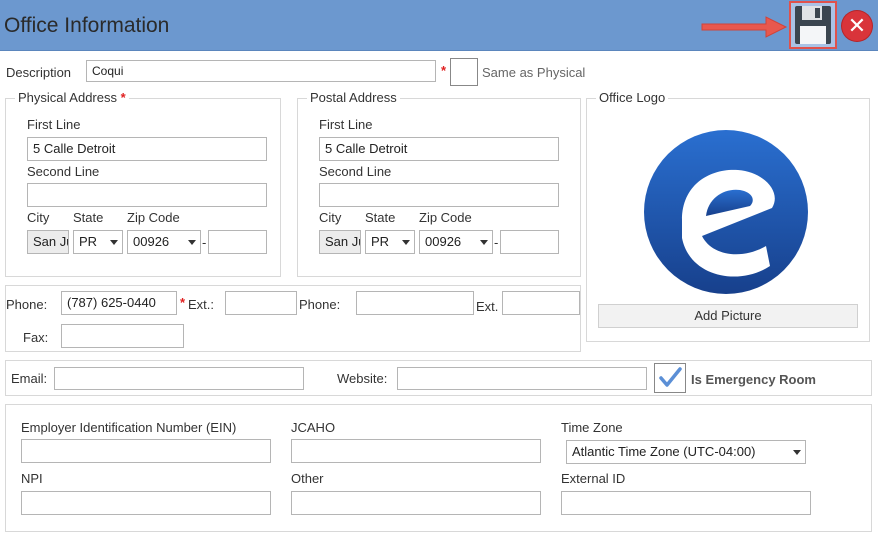 The width and height of the screenshot is (878, 539). I want to click on same-as-physical-label: Same as Physical, so click(534, 72).